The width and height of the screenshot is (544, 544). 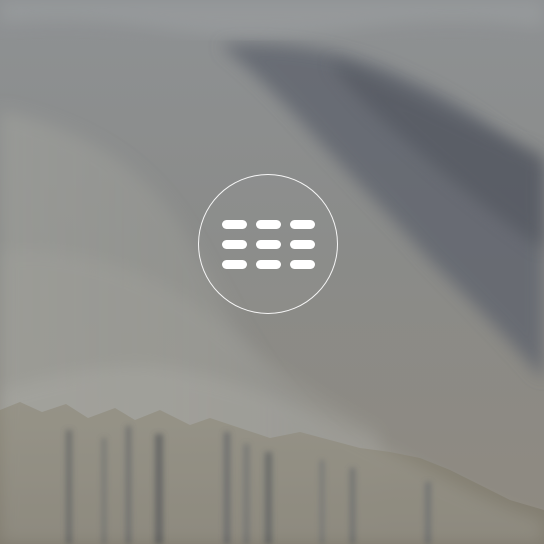 I want to click on app-grid-icon, so click(x=268, y=244).